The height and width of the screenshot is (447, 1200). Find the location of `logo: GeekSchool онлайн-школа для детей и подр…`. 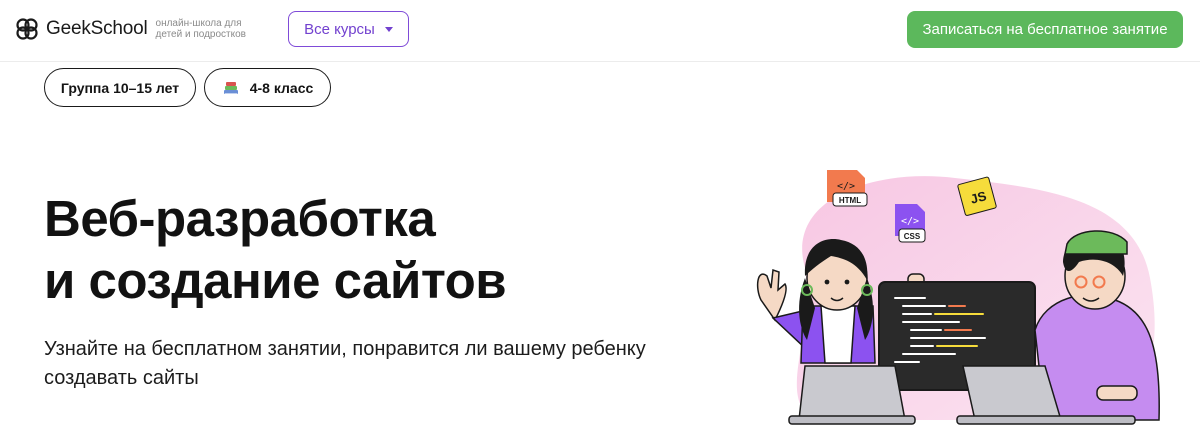

logo: GeekSchool онлайн-школа для детей и подр… is located at coordinates (140, 29).